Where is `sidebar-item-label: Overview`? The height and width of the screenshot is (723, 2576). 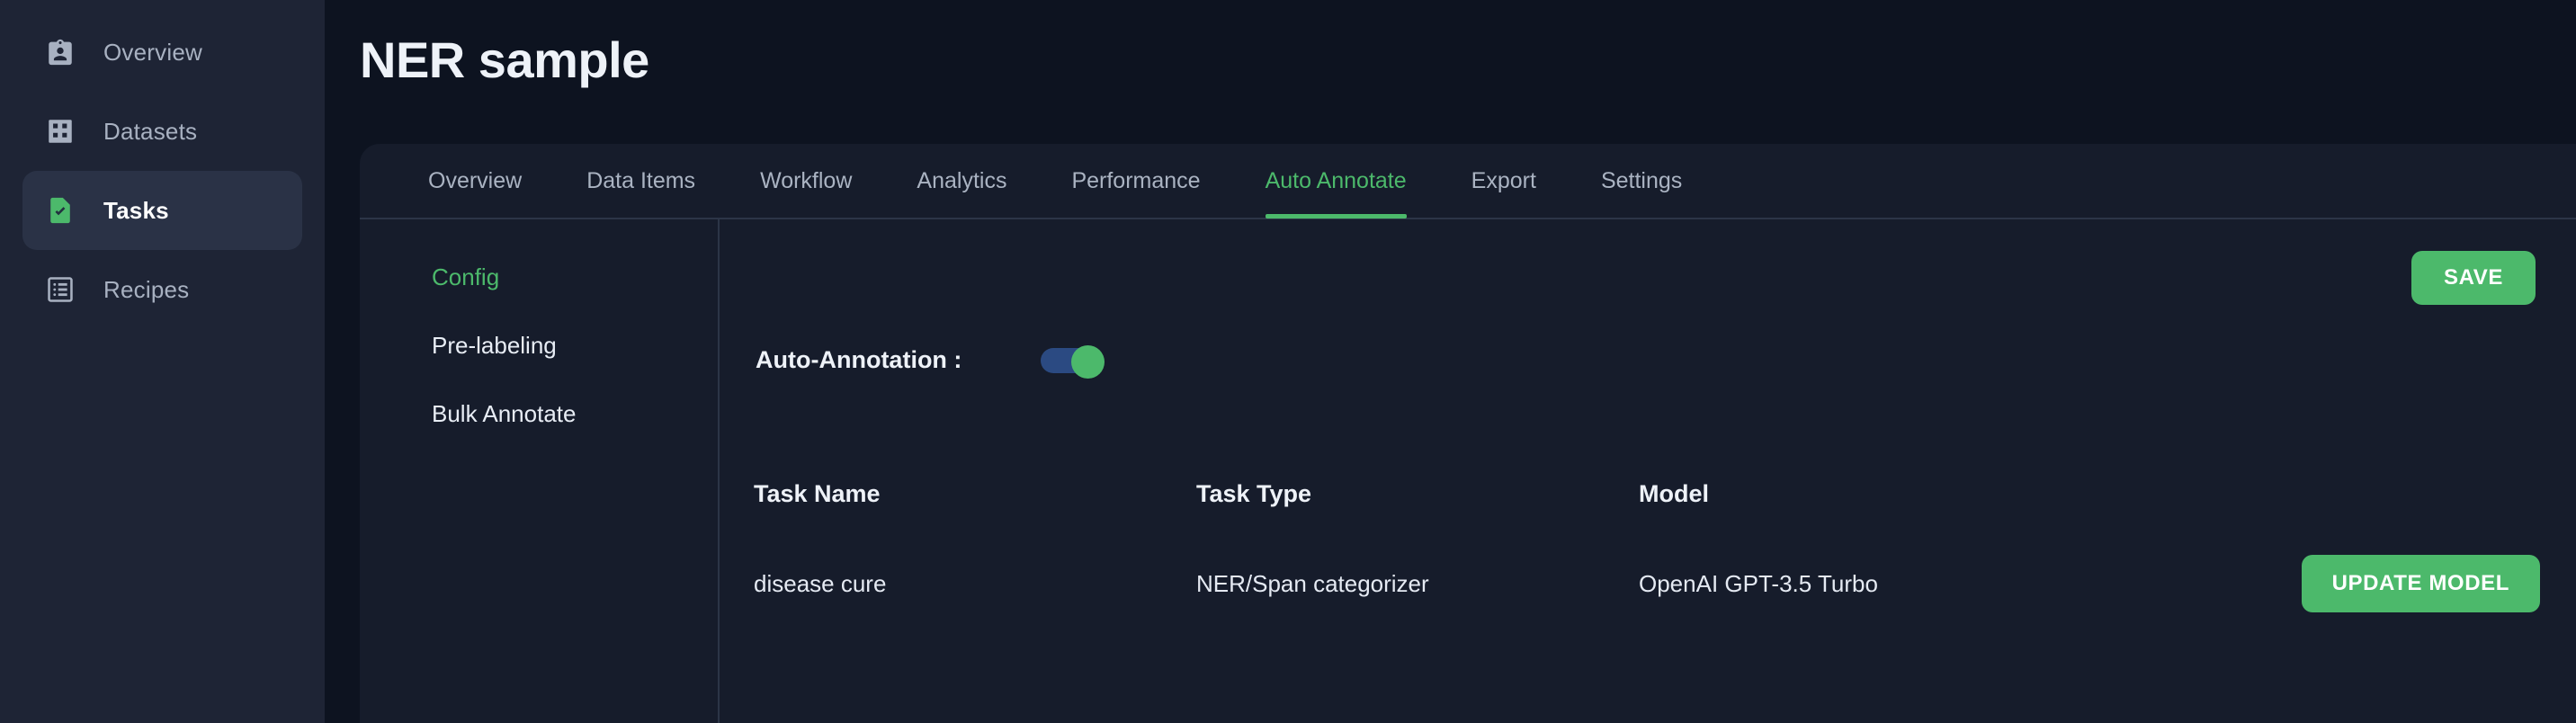
sidebar-item-label: Overview is located at coordinates (152, 52).